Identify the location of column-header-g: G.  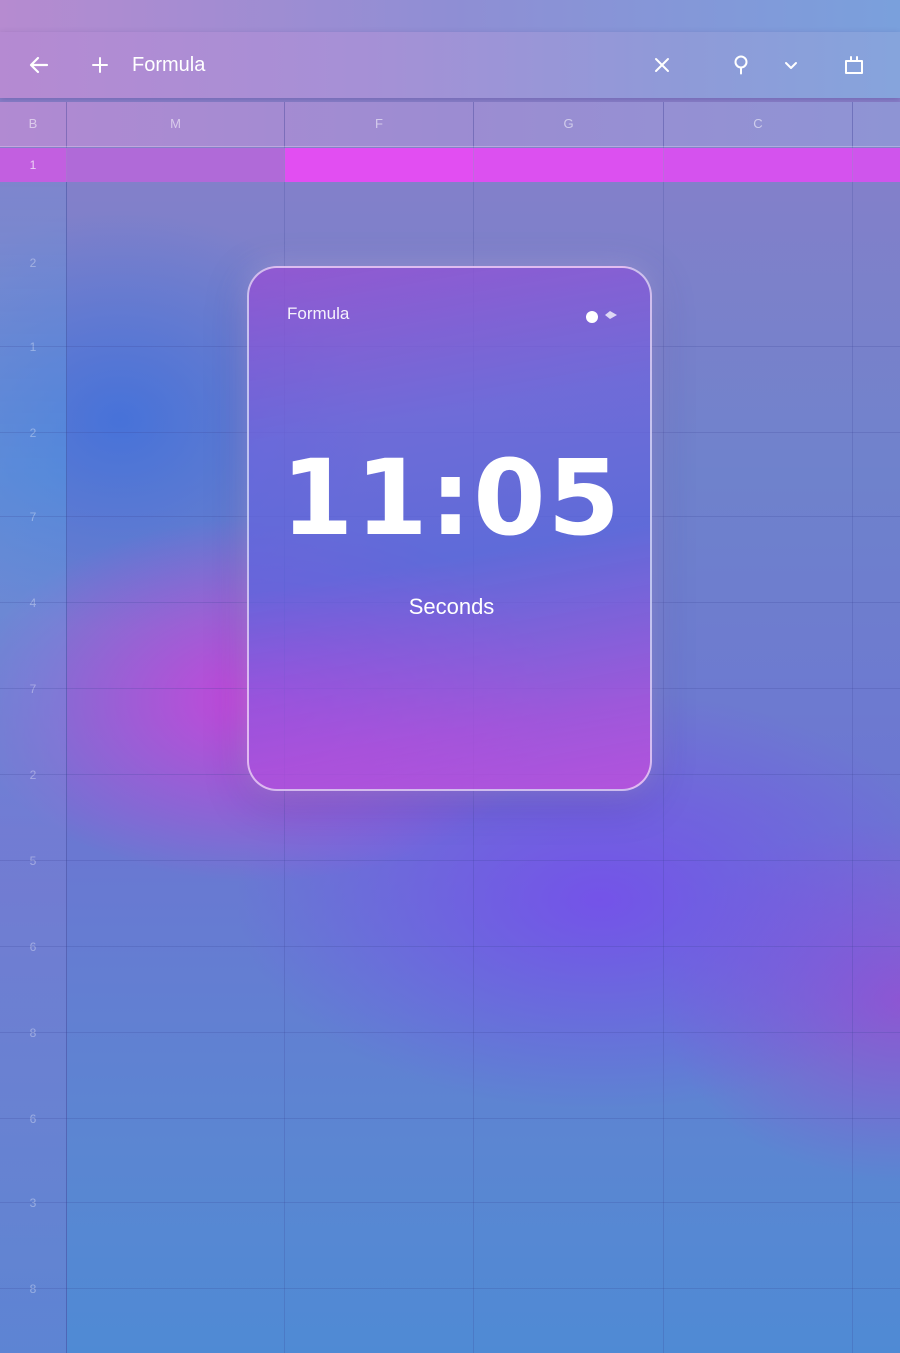
(569, 124).